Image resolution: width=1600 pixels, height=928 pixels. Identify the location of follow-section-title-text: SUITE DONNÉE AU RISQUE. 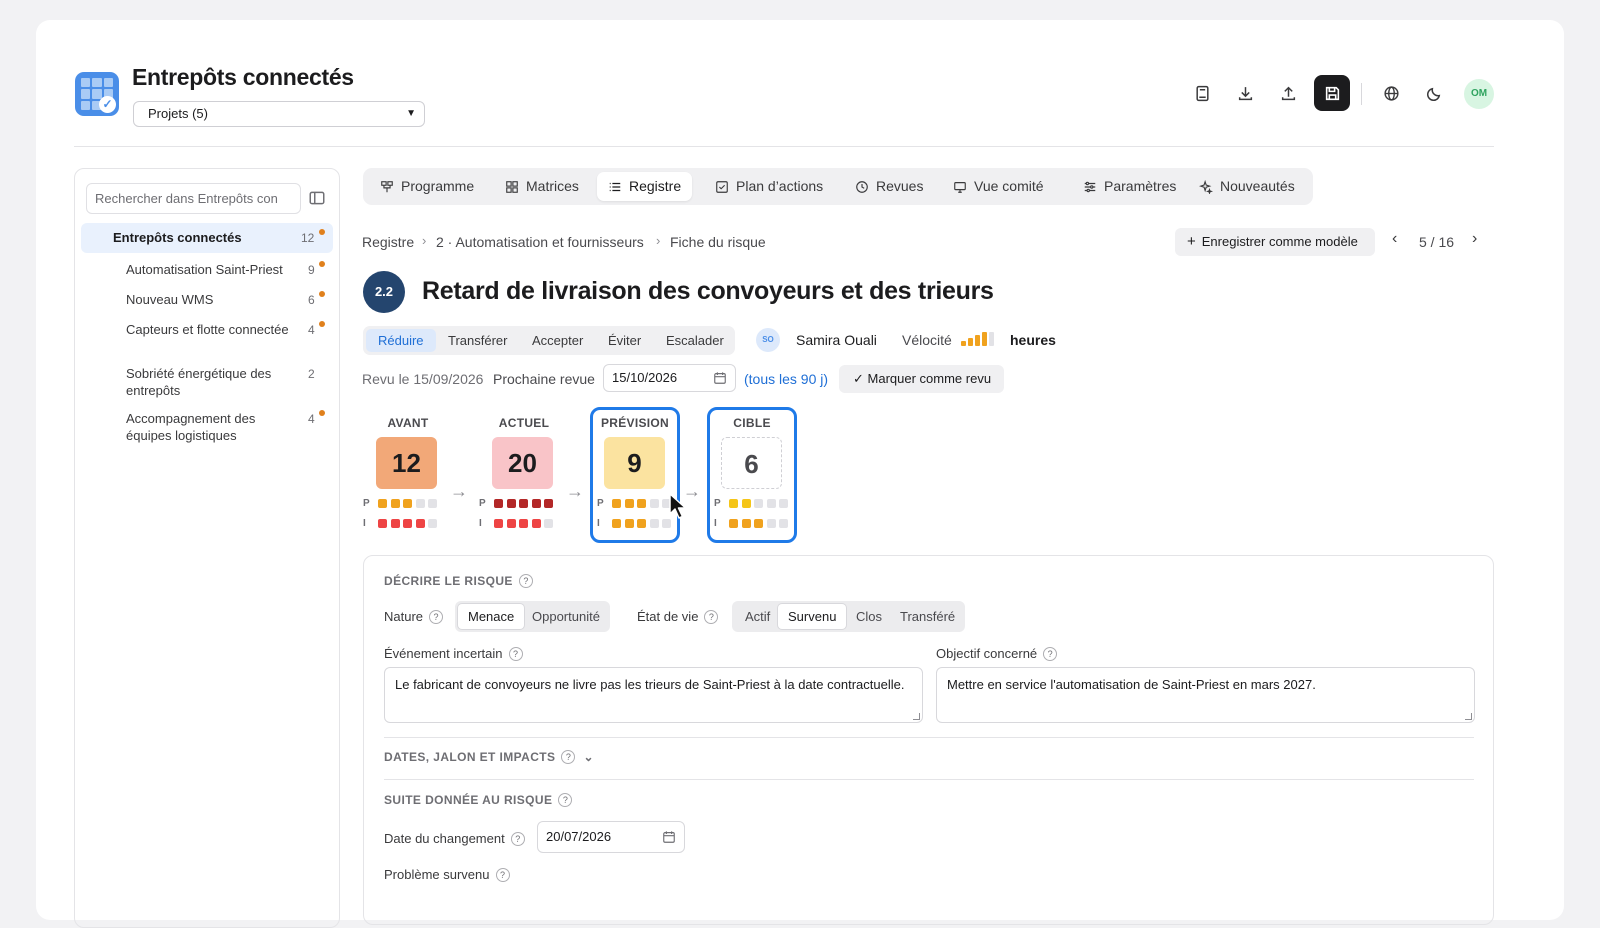
(468, 800).